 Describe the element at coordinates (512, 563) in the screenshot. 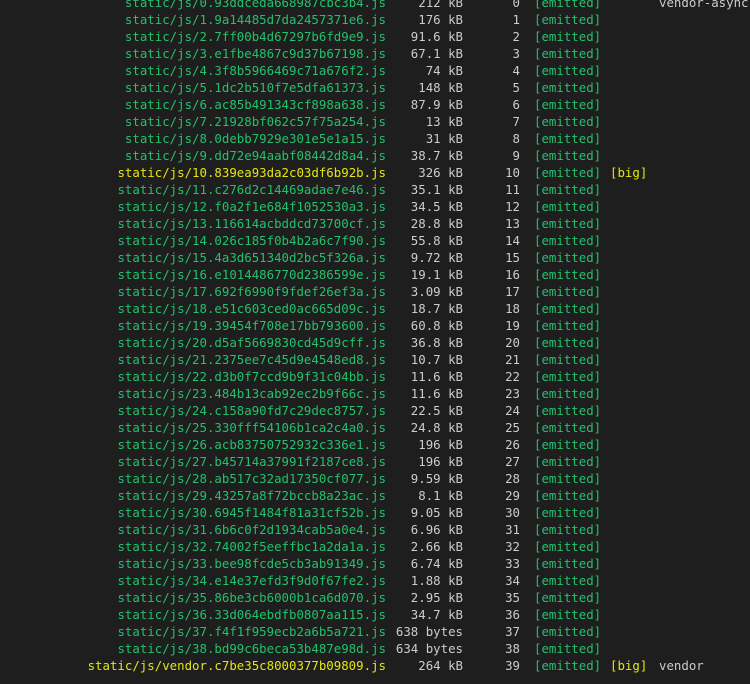

I see `chunk-id: 33` at that location.